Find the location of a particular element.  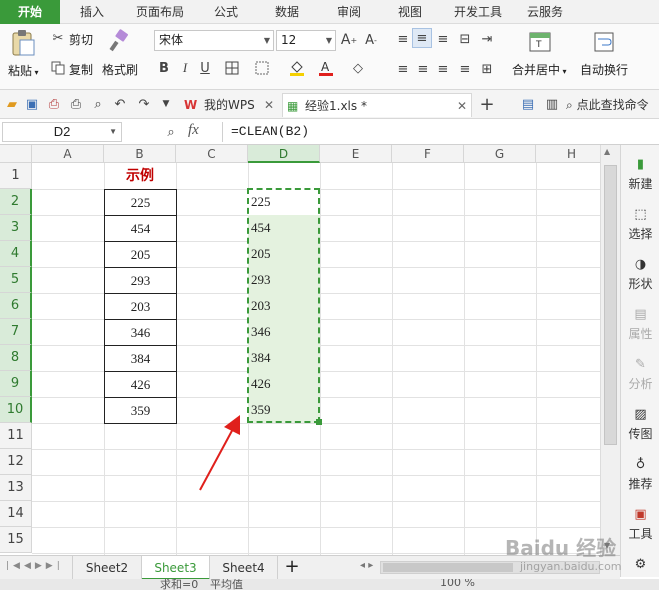

tab-developer: 开发工具 is located at coordinates (478, 12).